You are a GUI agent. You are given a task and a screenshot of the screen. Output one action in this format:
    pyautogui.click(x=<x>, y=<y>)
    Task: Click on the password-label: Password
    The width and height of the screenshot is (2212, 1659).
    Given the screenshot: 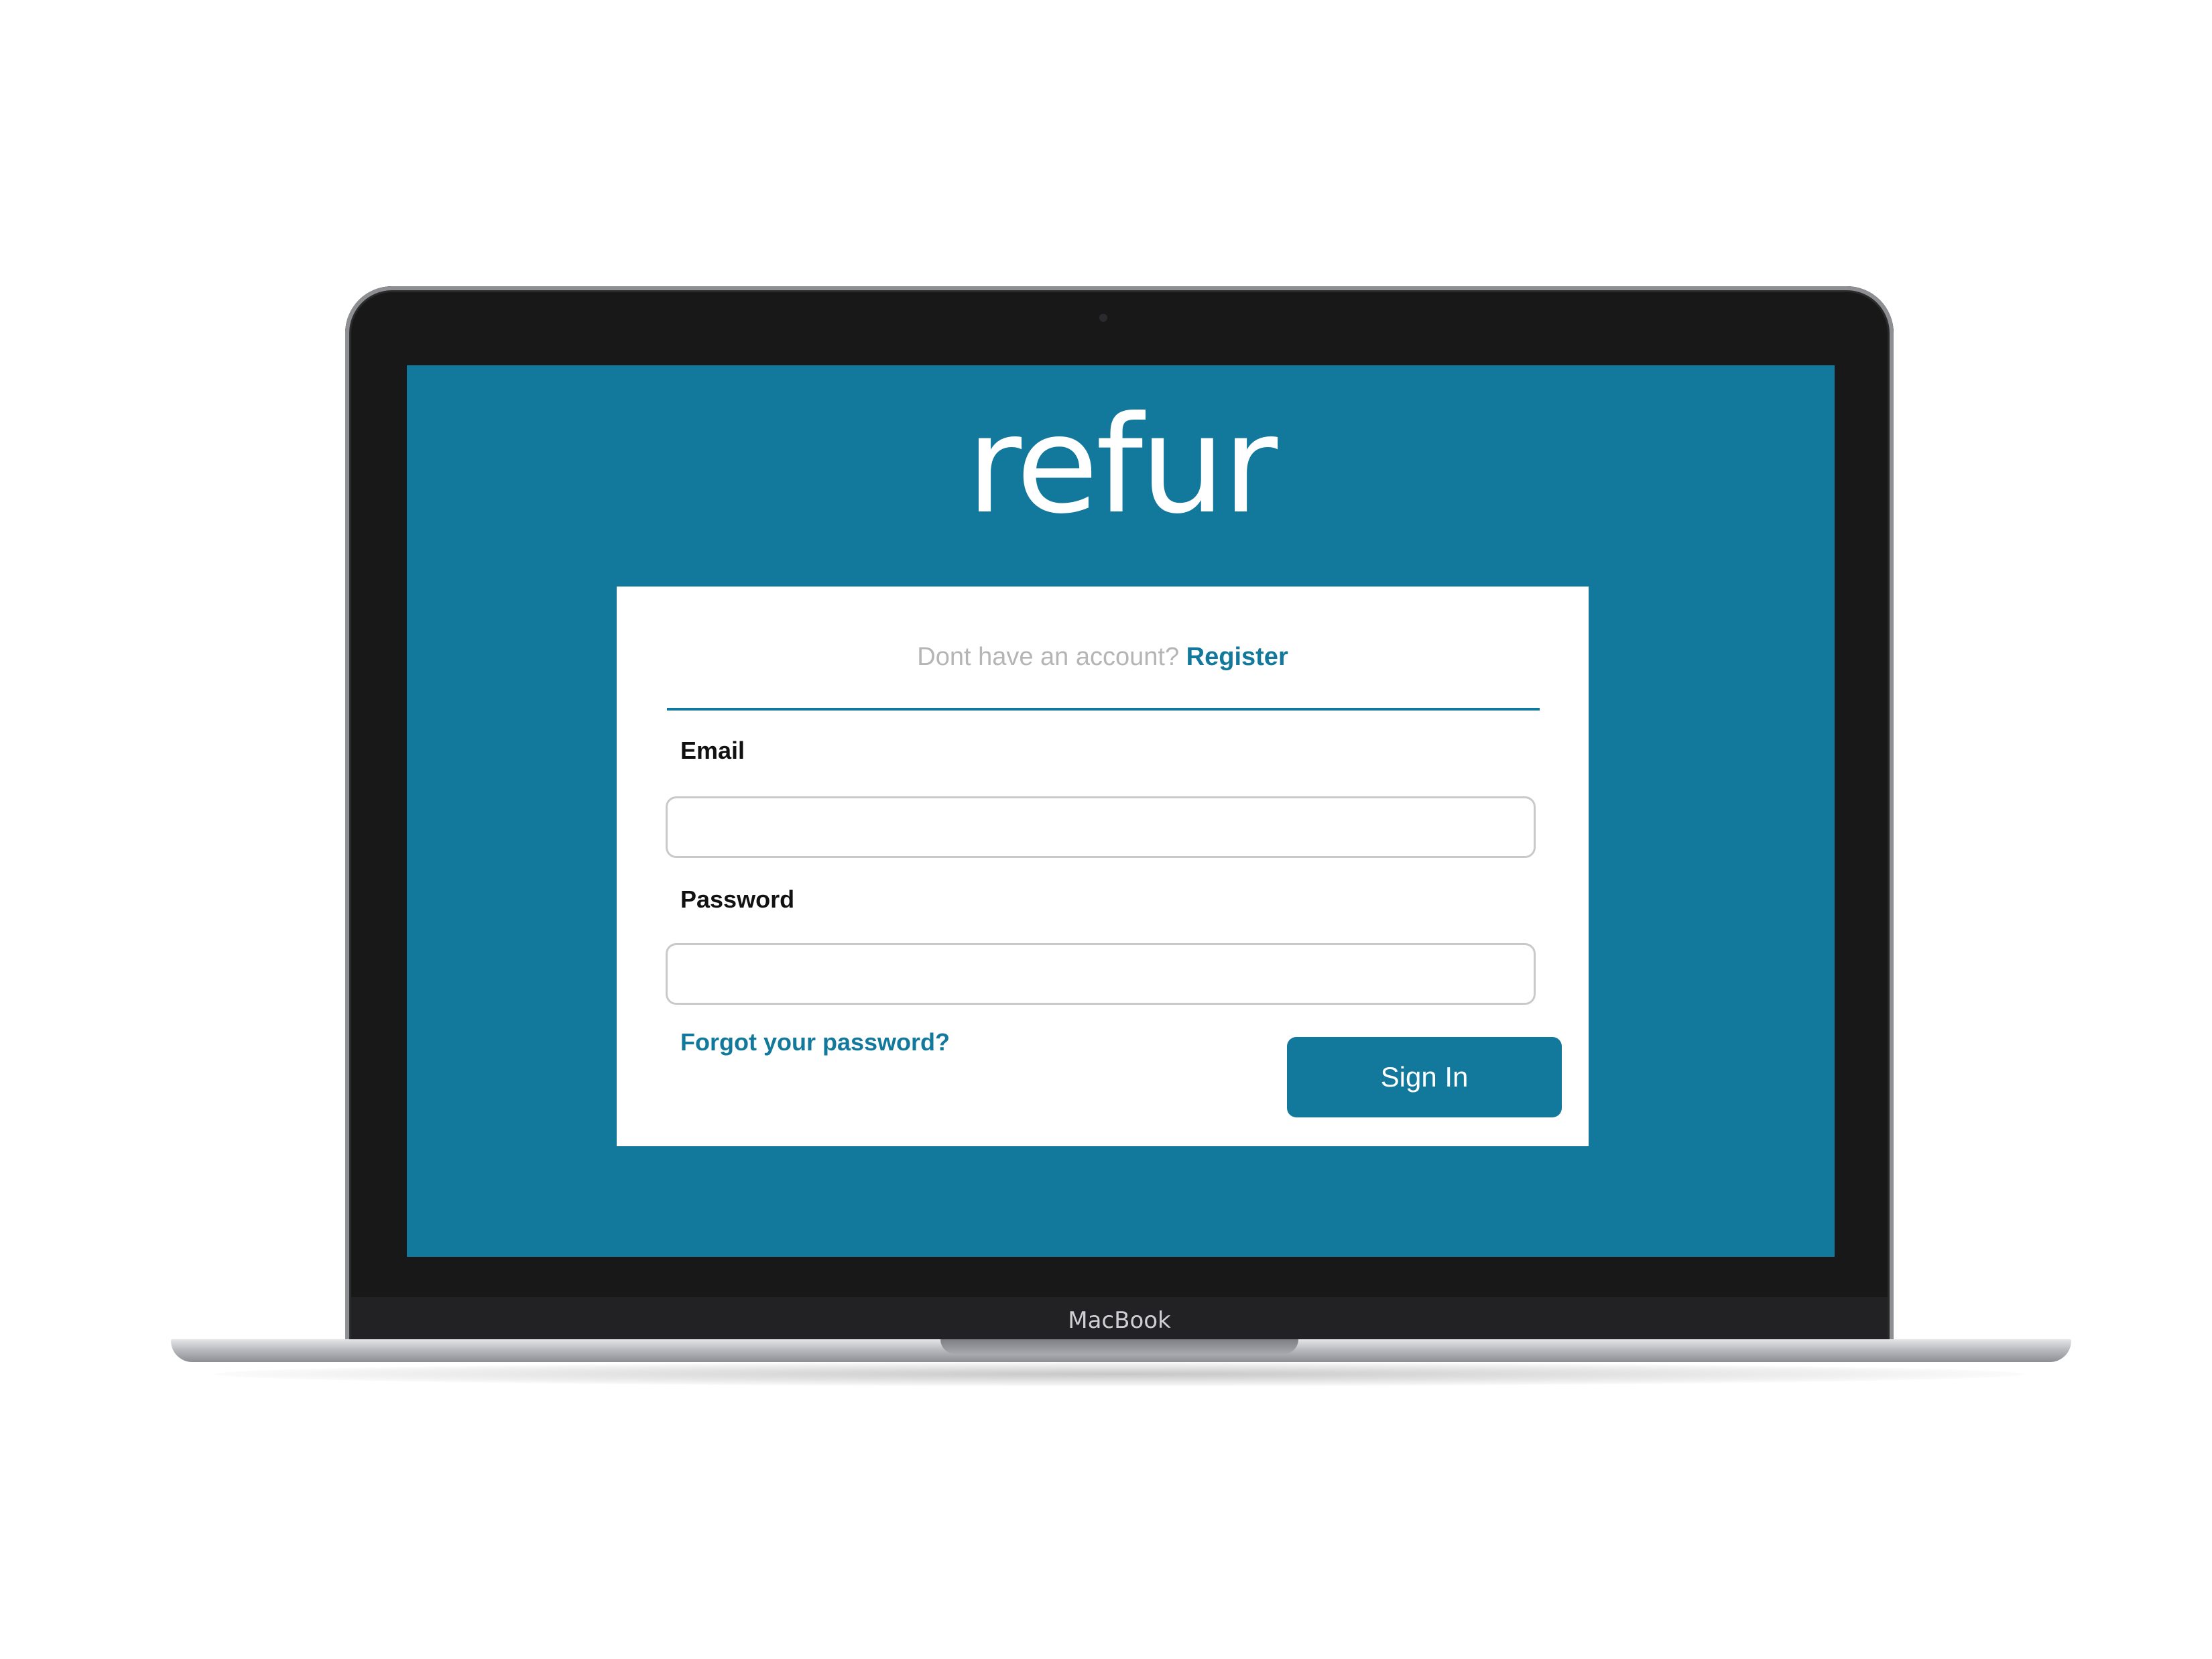 What is the action you would take?
    pyautogui.click(x=737, y=899)
    